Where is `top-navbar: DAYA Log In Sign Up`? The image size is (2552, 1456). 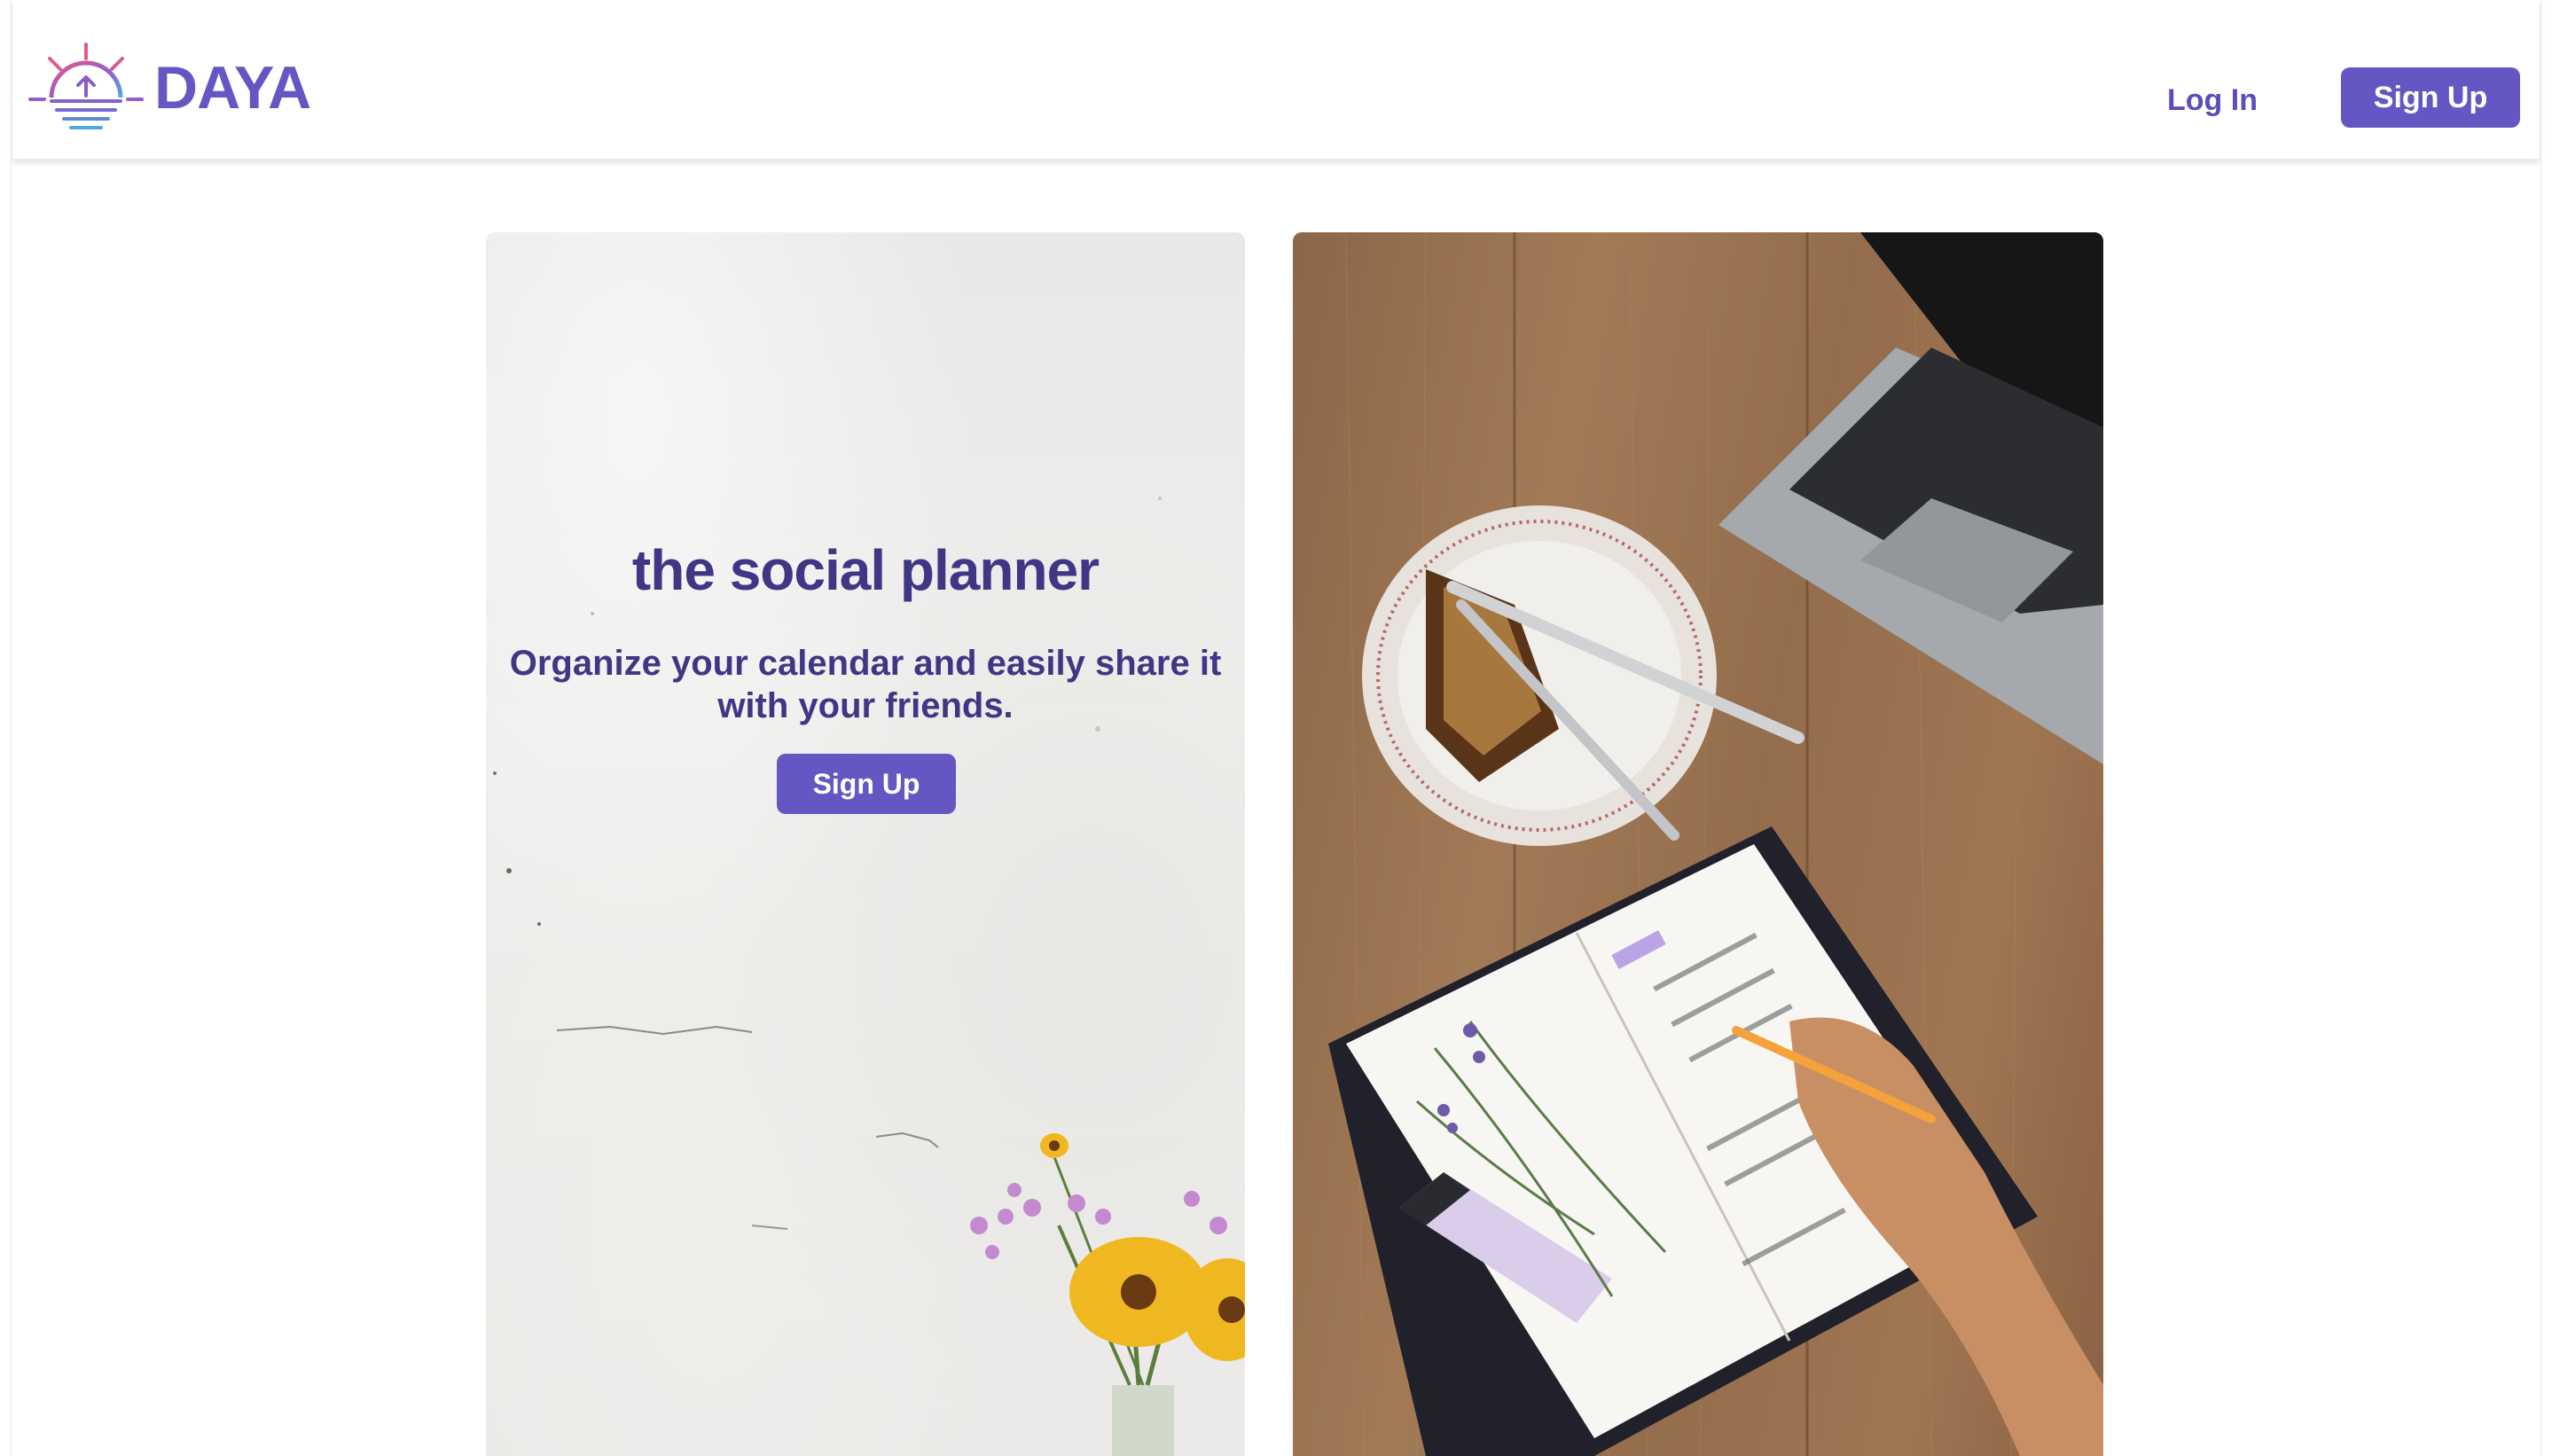 top-navbar: DAYA Log In Sign Up is located at coordinates (1276, 80).